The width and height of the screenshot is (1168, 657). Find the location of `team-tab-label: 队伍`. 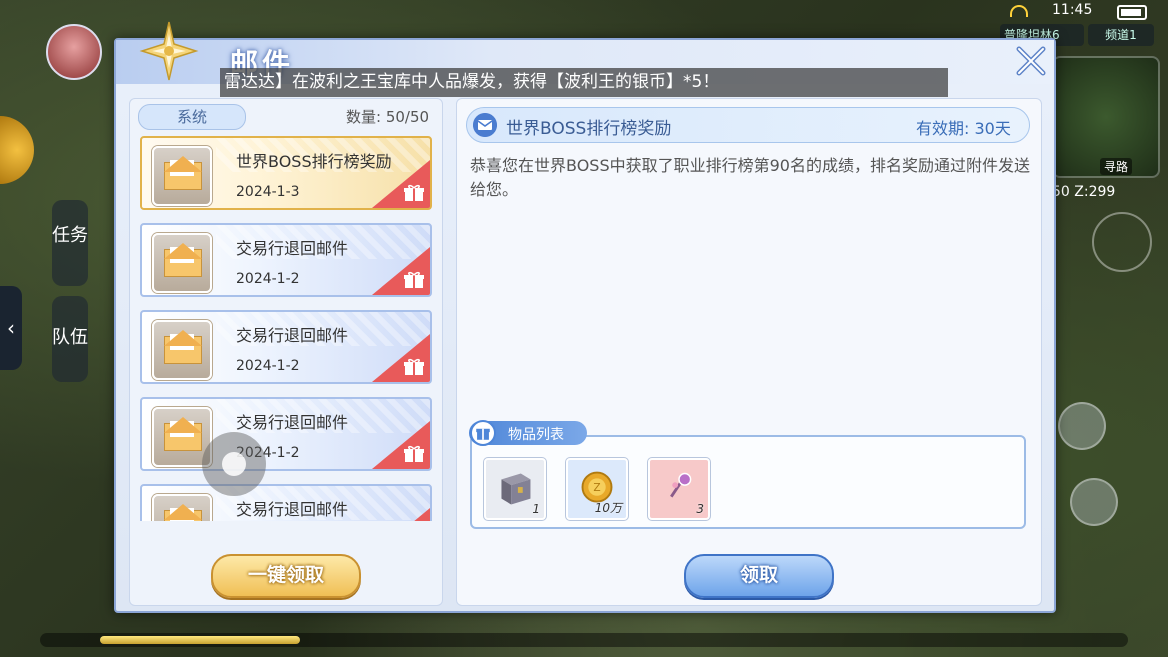

team-tab-label: 队伍 is located at coordinates (70, 337).